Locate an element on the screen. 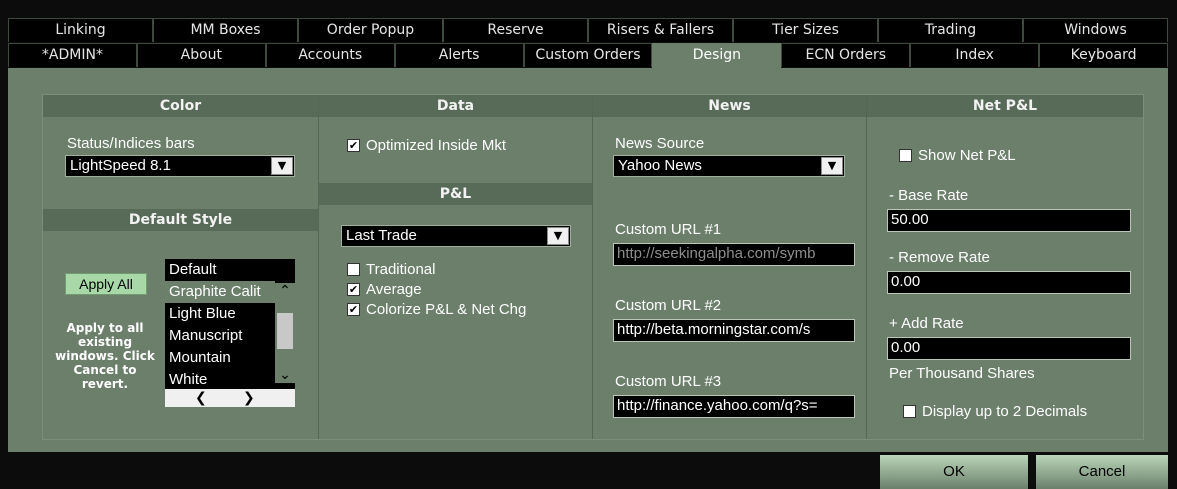  cancel-button: Cancel is located at coordinates (1102, 472).